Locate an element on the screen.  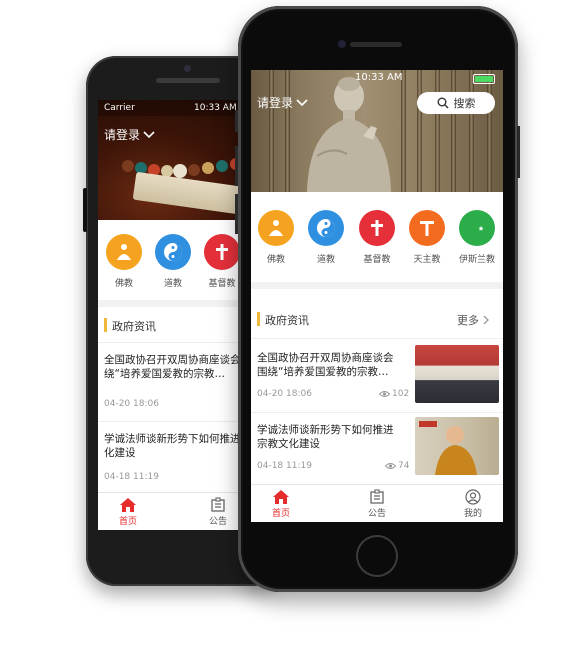
section-divider is located at coordinates (377, 285).